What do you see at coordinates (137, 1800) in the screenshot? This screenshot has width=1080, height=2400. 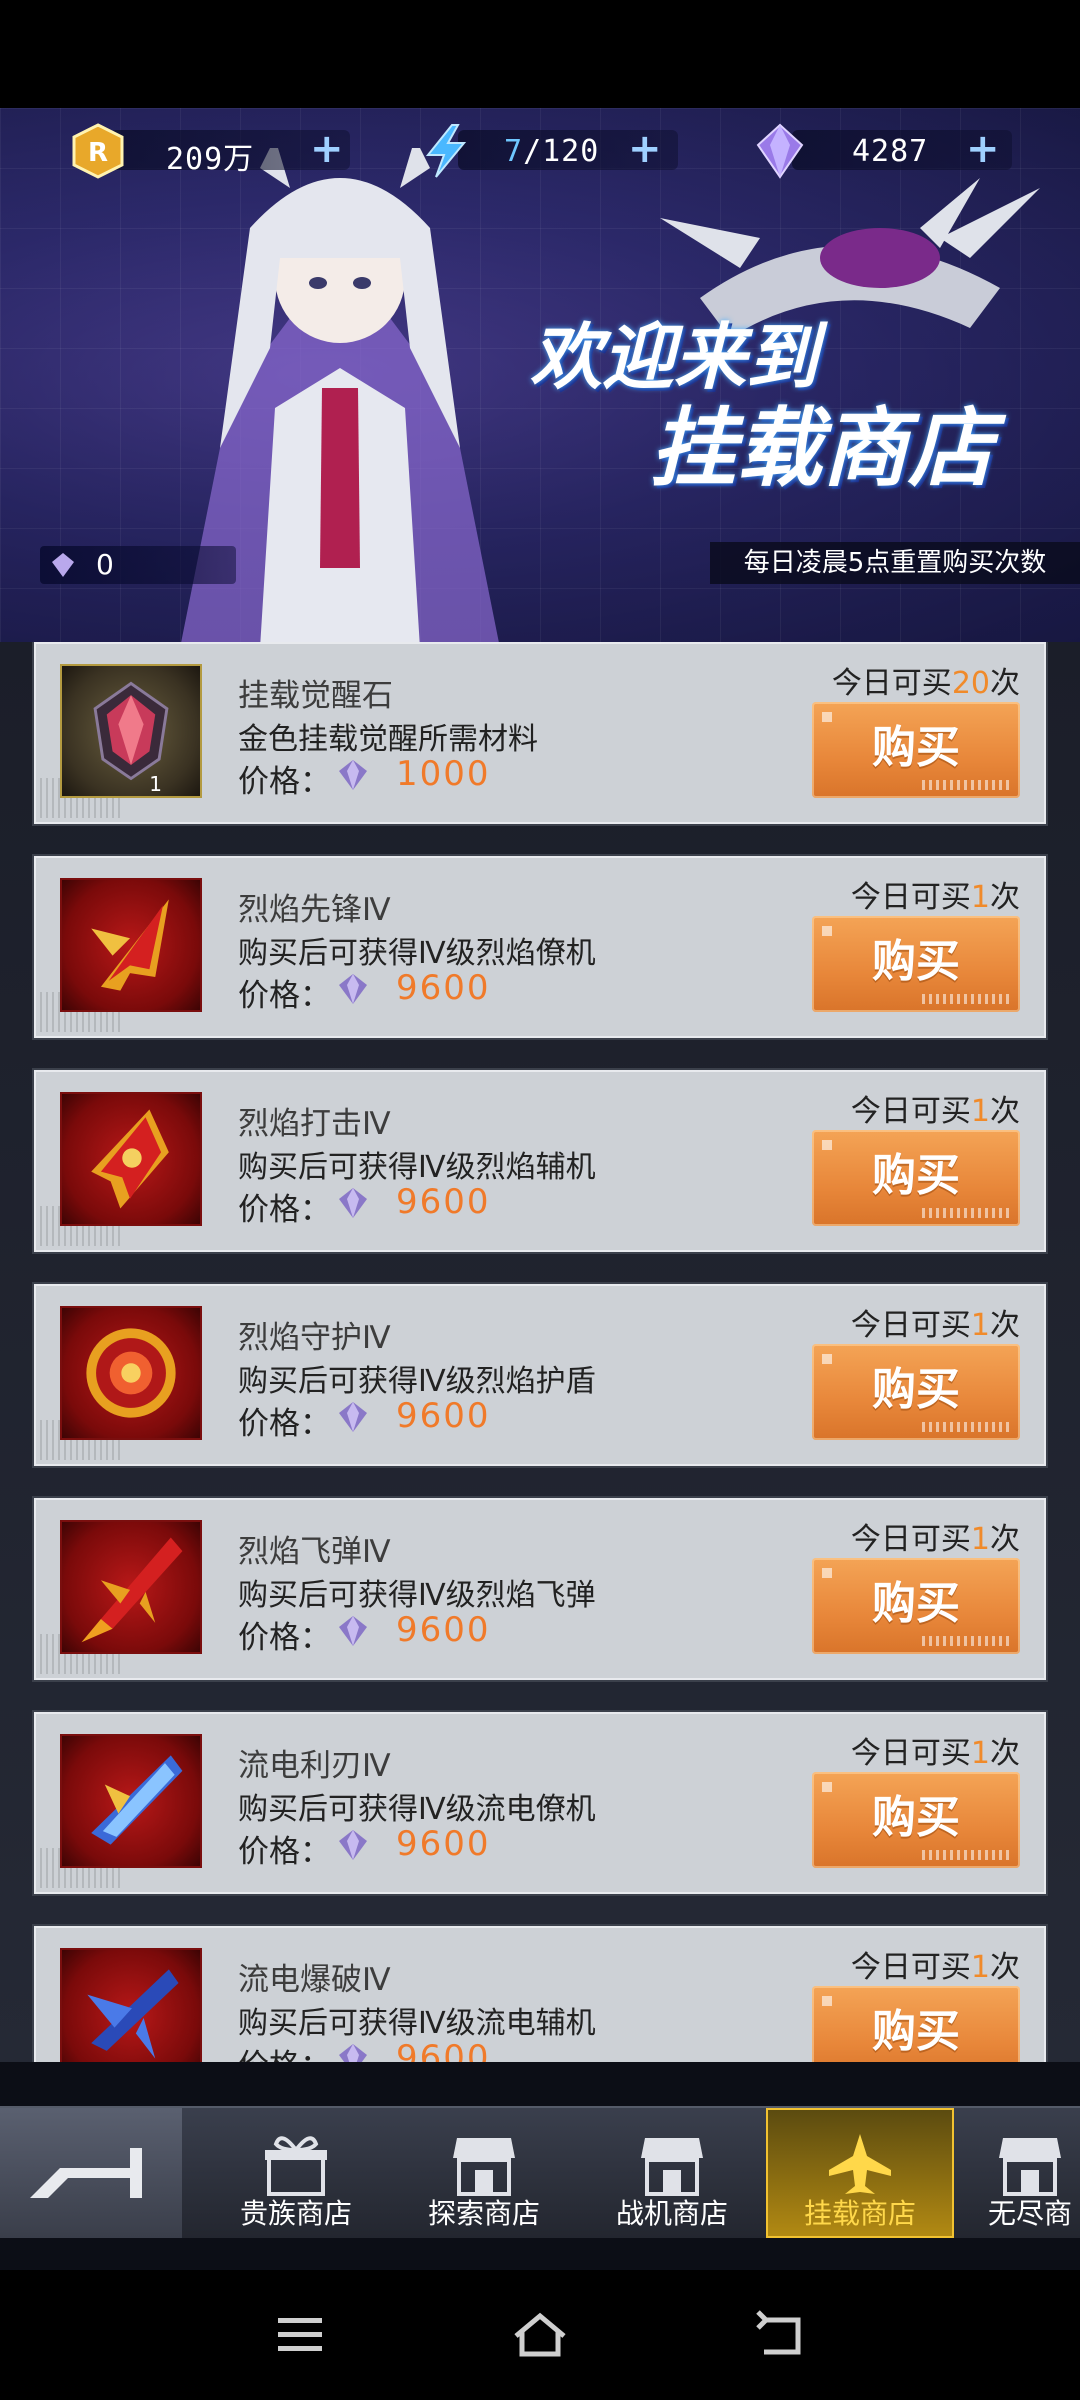 I see `lightning-blade-icon` at bounding box center [137, 1800].